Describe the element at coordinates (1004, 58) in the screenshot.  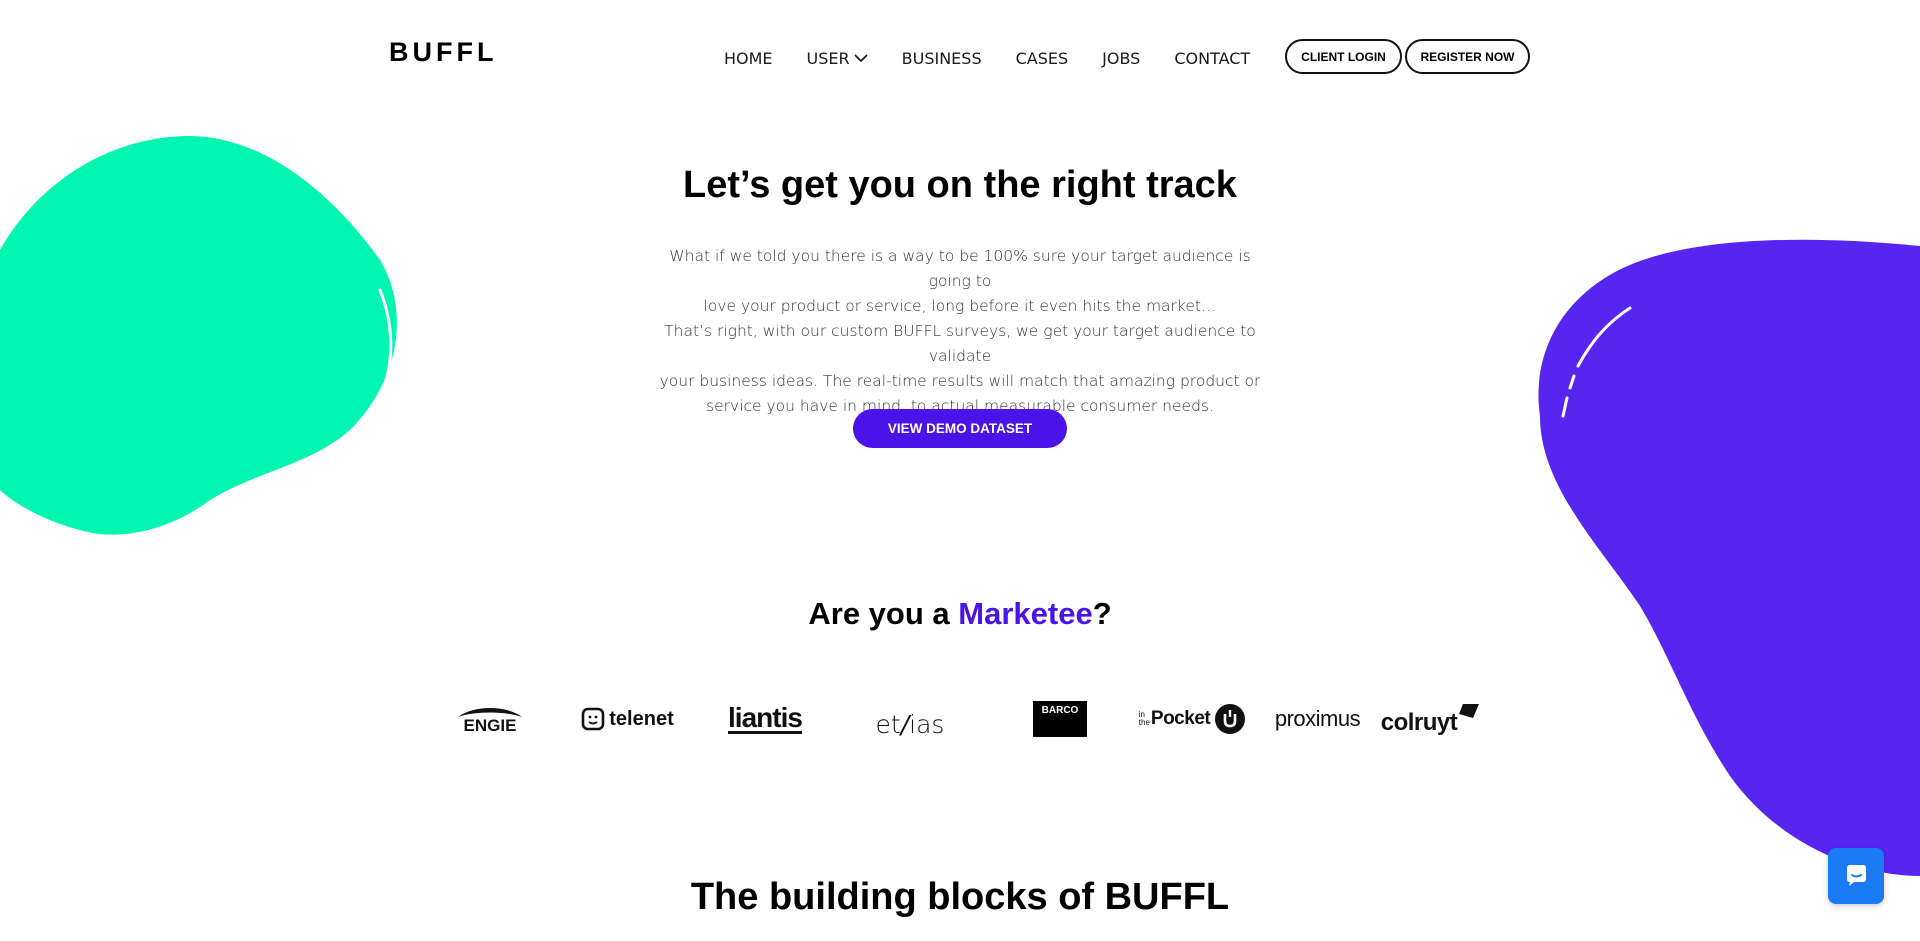
I see `main-nav: HOME USER BUSINESS CASES JOBS CONTACT` at that location.